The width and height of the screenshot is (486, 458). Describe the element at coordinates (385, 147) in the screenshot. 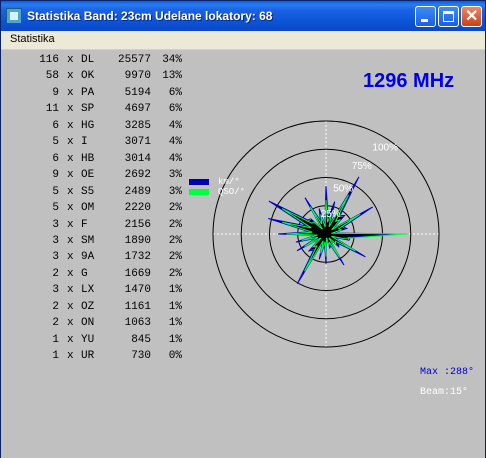

I see `polar-ring-label: 100%` at that location.